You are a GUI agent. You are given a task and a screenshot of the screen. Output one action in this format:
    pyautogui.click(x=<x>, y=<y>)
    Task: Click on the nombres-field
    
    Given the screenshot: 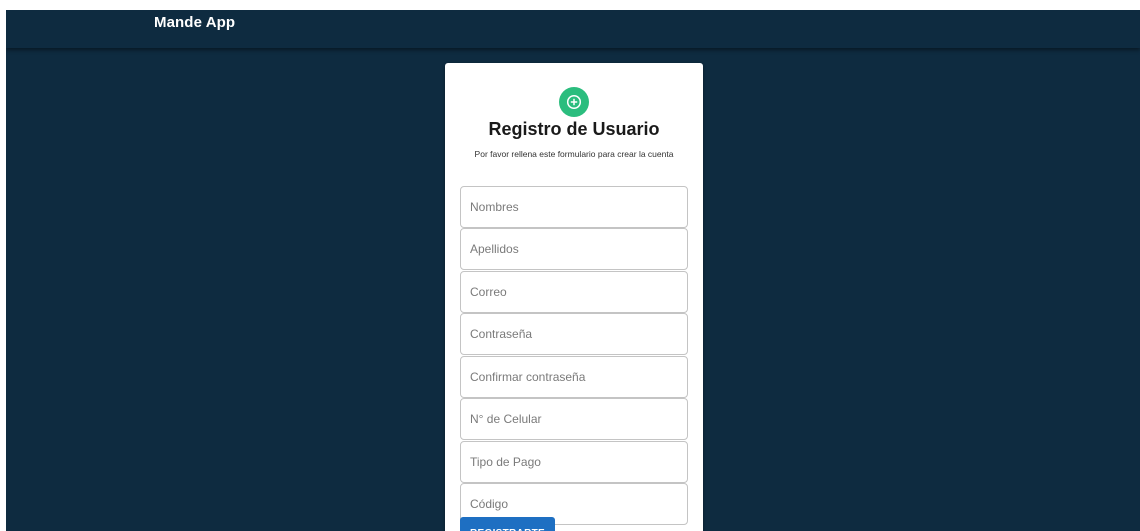 What is the action you would take?
    pyautogui.click(x=574, y=207)
    